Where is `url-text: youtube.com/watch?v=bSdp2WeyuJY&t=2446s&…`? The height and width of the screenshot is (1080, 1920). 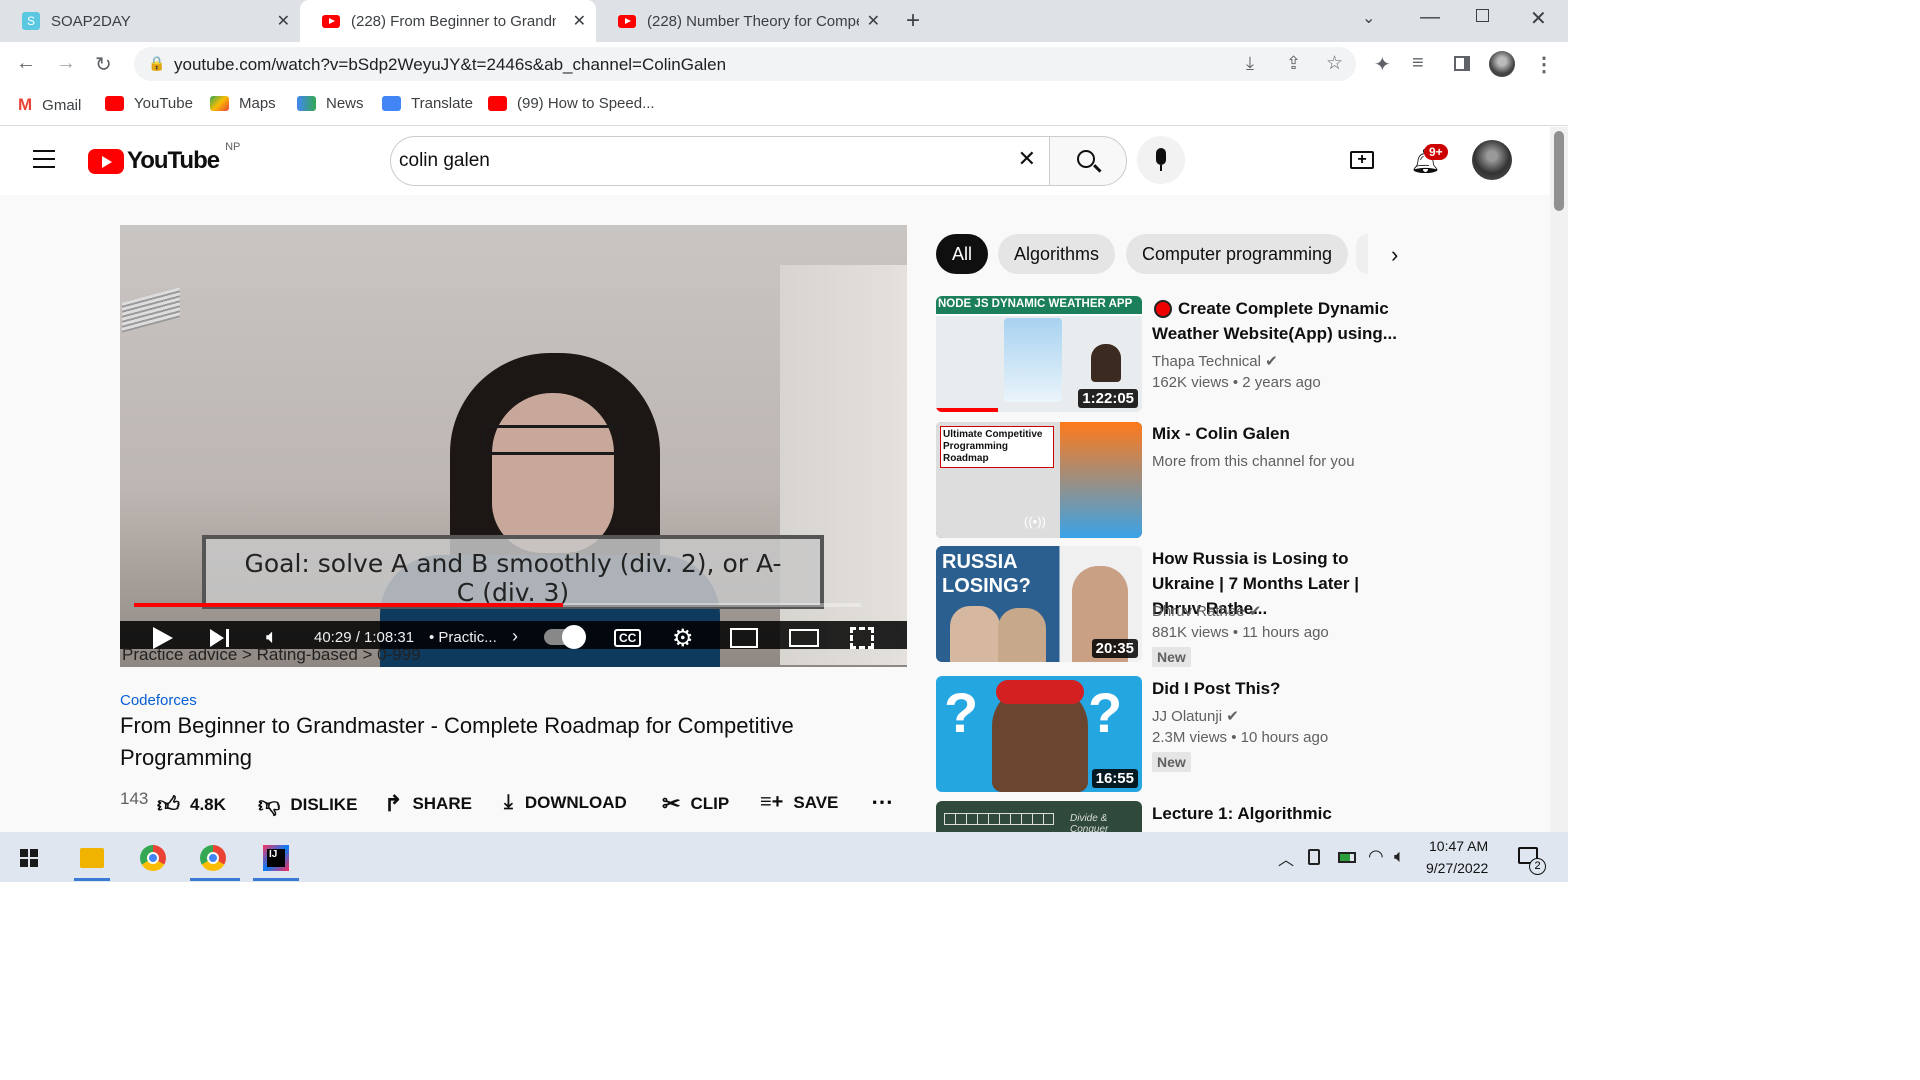
url-text: youtube.com/watch?v=bSdp2WeyuJY&t=2446s&… is located at coordinates (450, 64).